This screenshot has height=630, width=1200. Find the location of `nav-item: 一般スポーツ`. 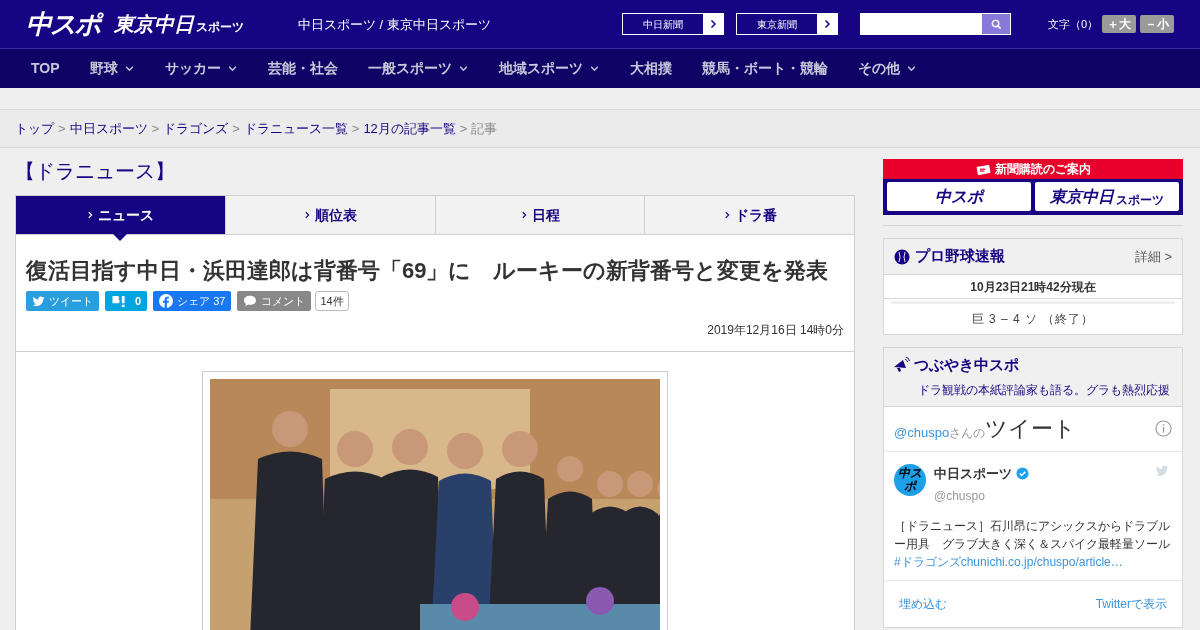

nav-item: 一般スポーツ is located at coordinates (418, 68).